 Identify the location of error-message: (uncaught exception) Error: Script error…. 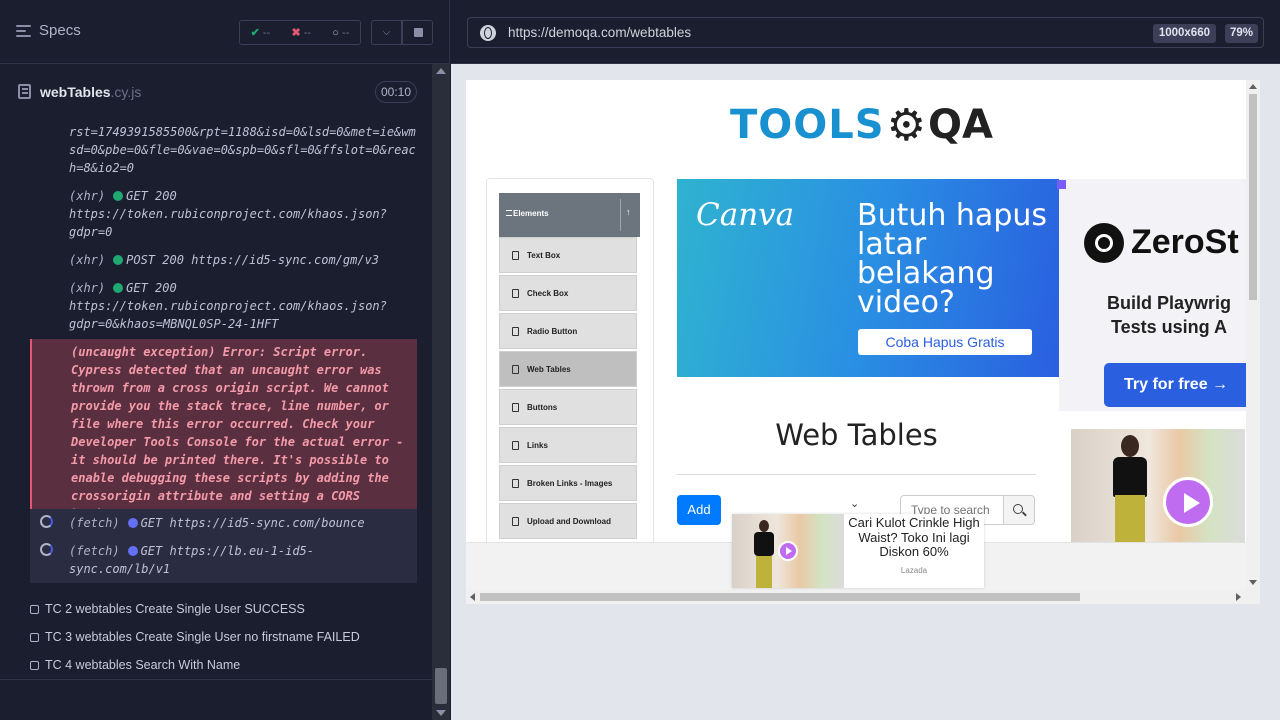
(237, 433).